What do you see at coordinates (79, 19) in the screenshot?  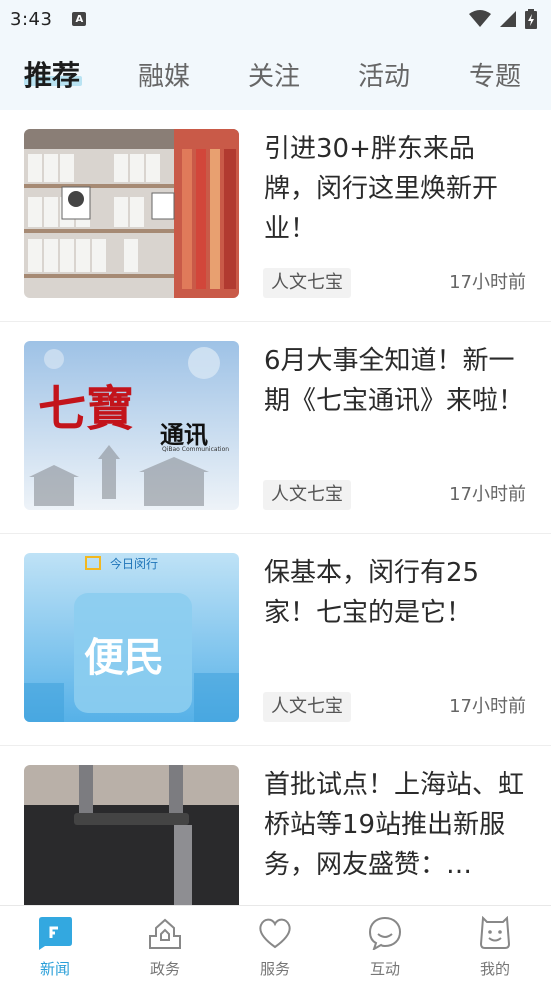 I see `a-notification-icon: A` at bounding box center [79, 19].